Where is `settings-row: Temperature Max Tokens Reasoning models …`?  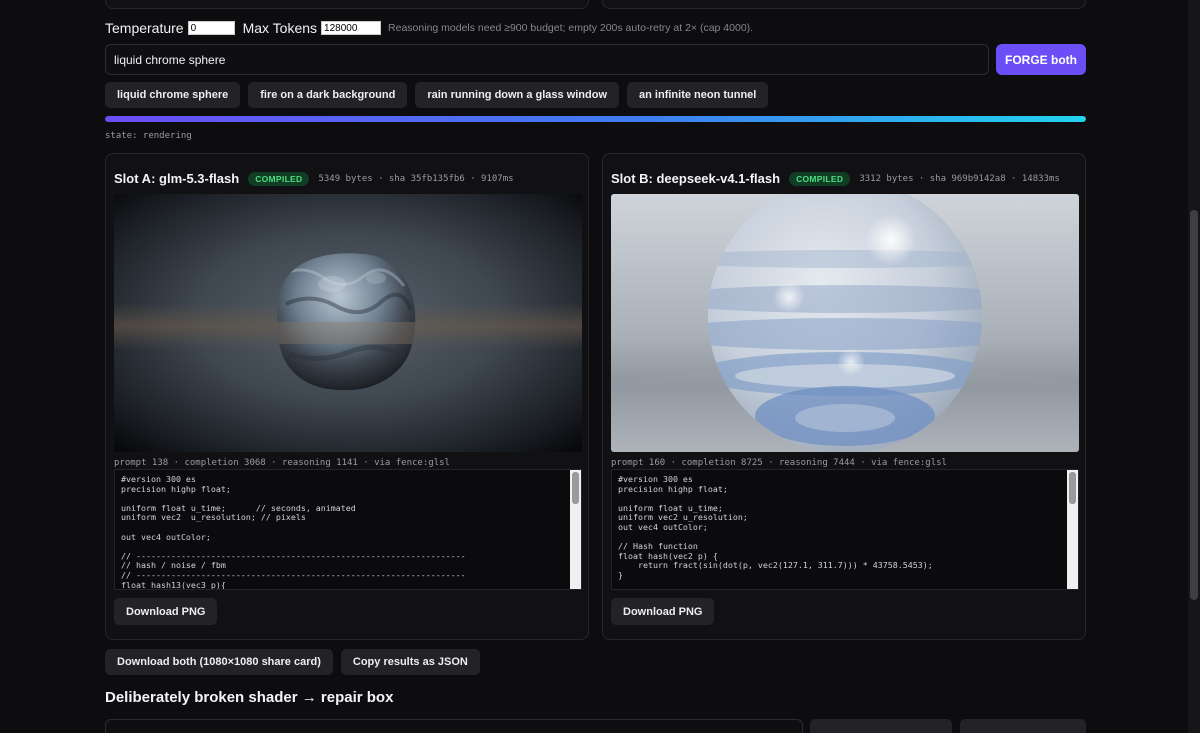
settings-row: Temperature Max Tokens Reasoning models … is located at coordinates (429, 28).